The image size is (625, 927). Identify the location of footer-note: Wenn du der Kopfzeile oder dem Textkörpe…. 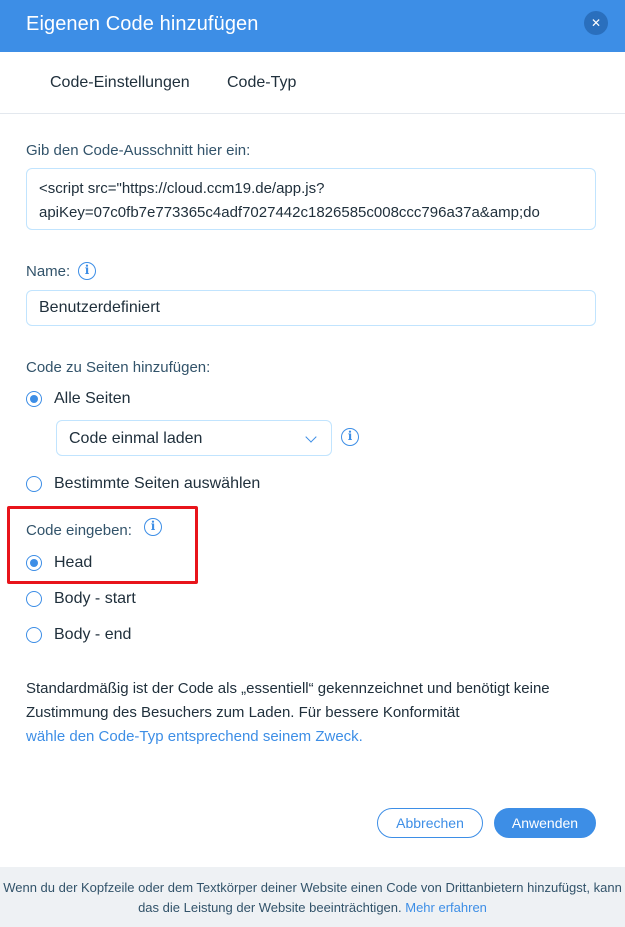
(312, 897).